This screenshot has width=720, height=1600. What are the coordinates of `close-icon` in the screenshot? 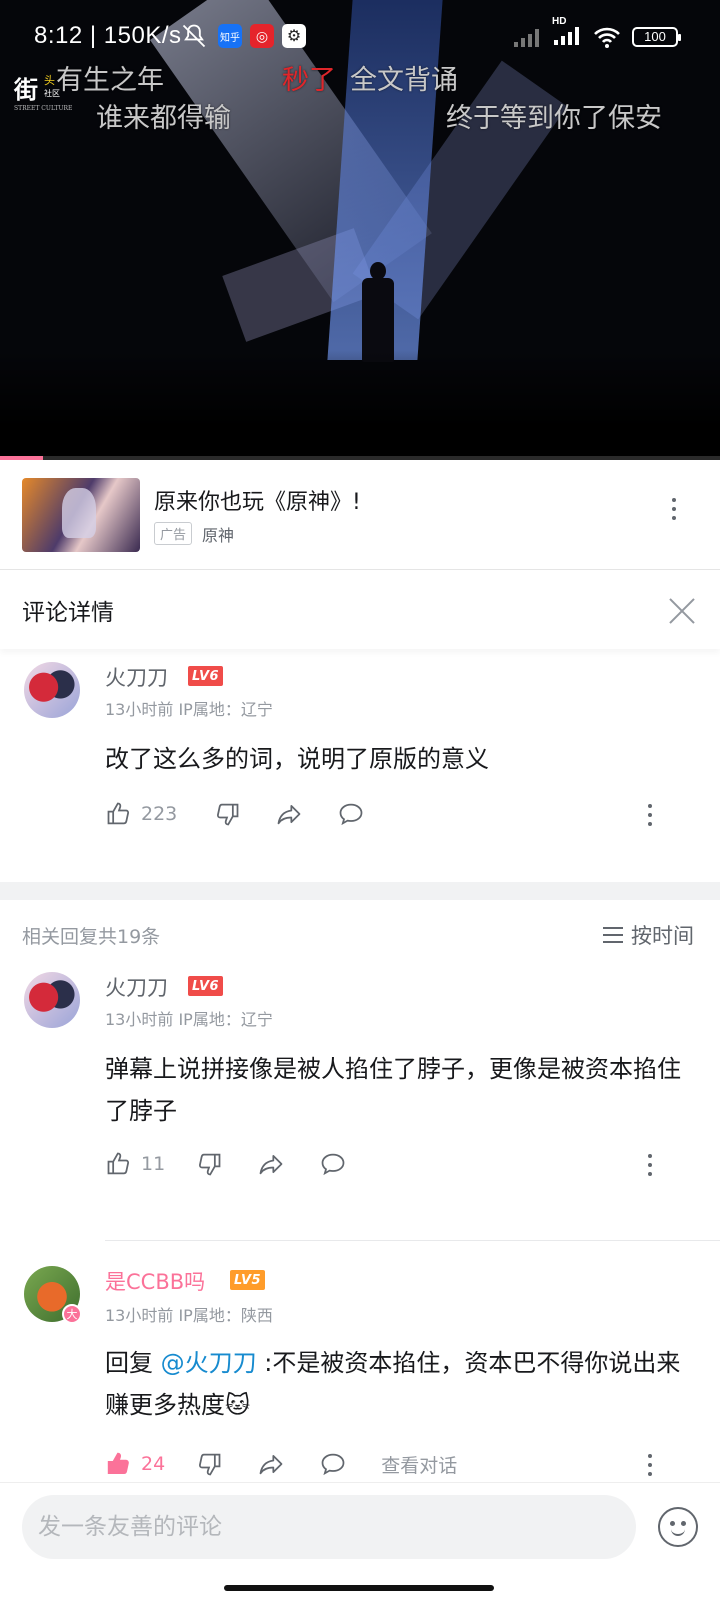 It's located at (682, 611).